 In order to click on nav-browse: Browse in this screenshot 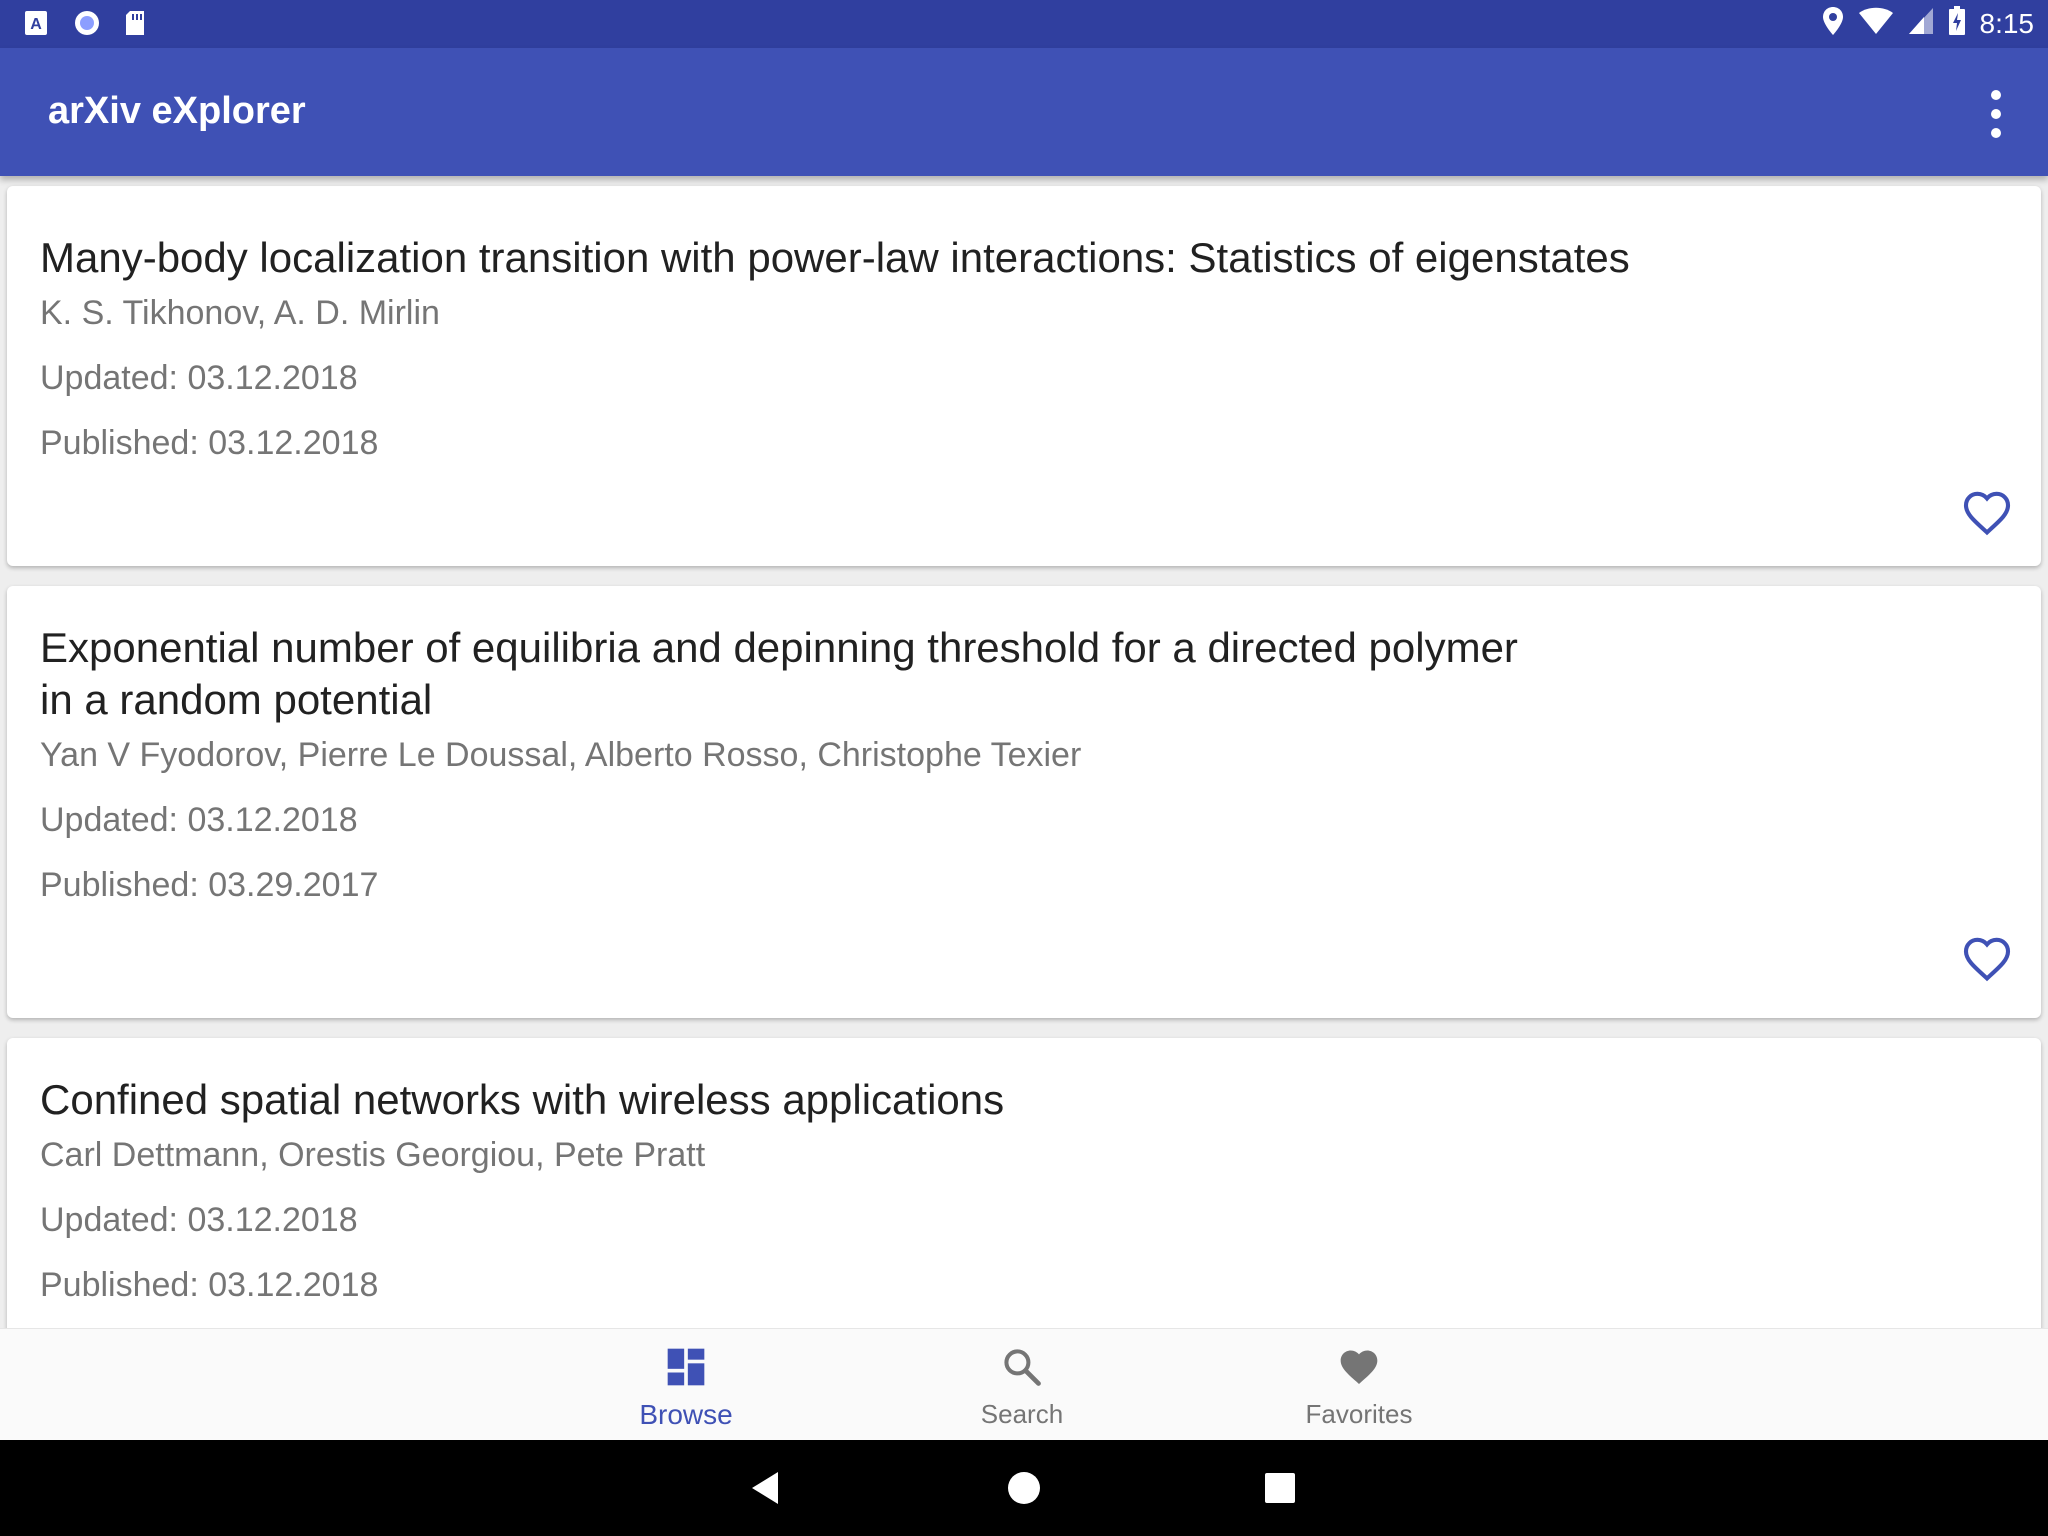, I will do `click(686, 1385)`.